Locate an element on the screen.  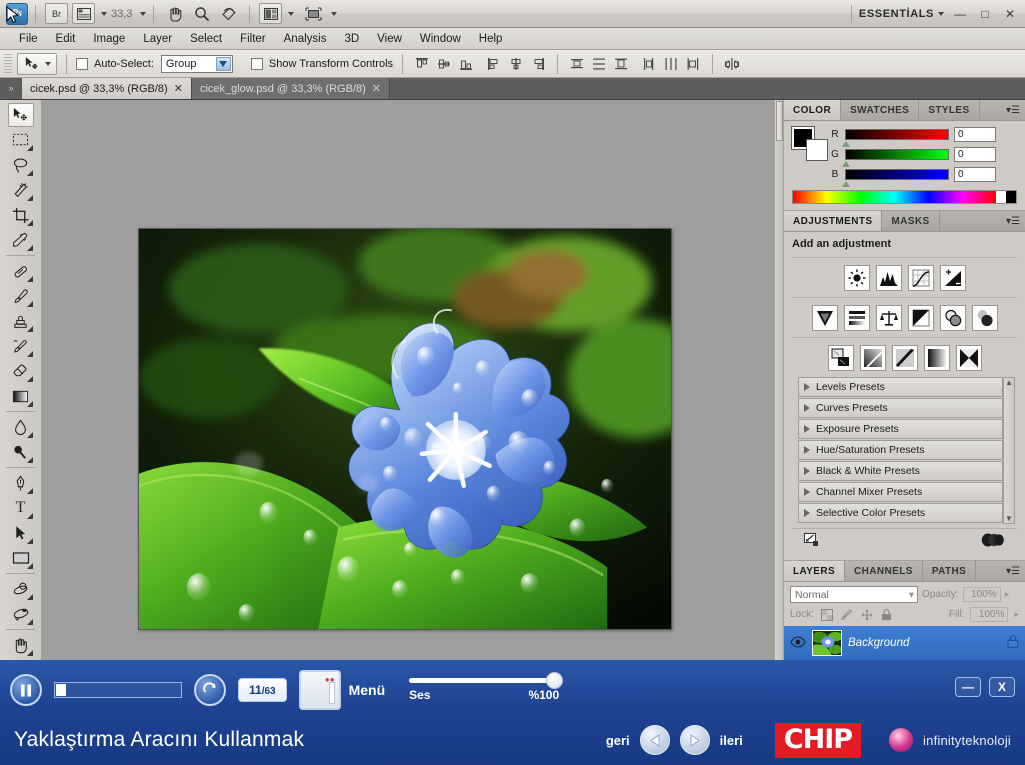
color-spectrum-ramp is located at coordinates (904, 197).